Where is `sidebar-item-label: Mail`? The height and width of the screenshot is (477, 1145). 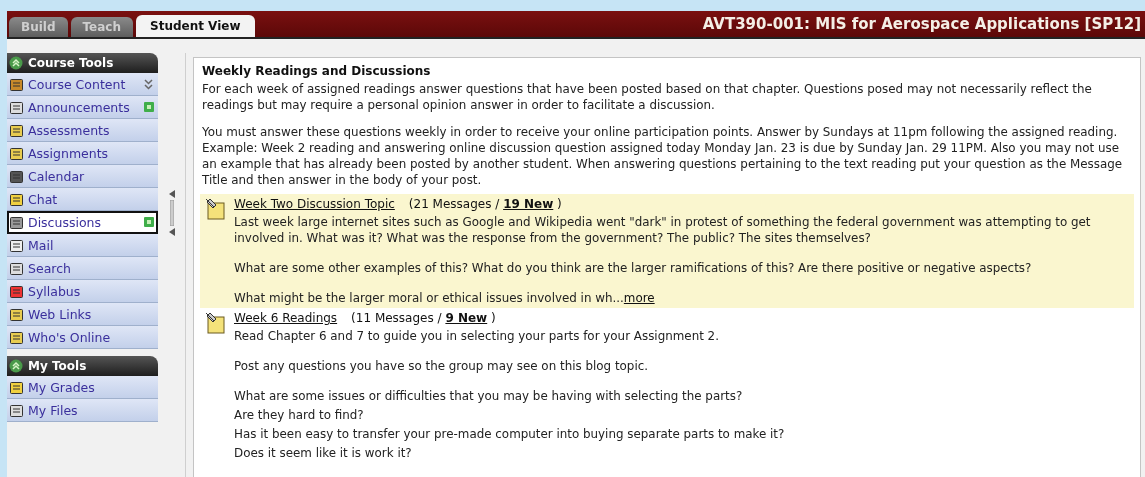
sidebar-item-label: Mail is located at coordinates (41, 245).